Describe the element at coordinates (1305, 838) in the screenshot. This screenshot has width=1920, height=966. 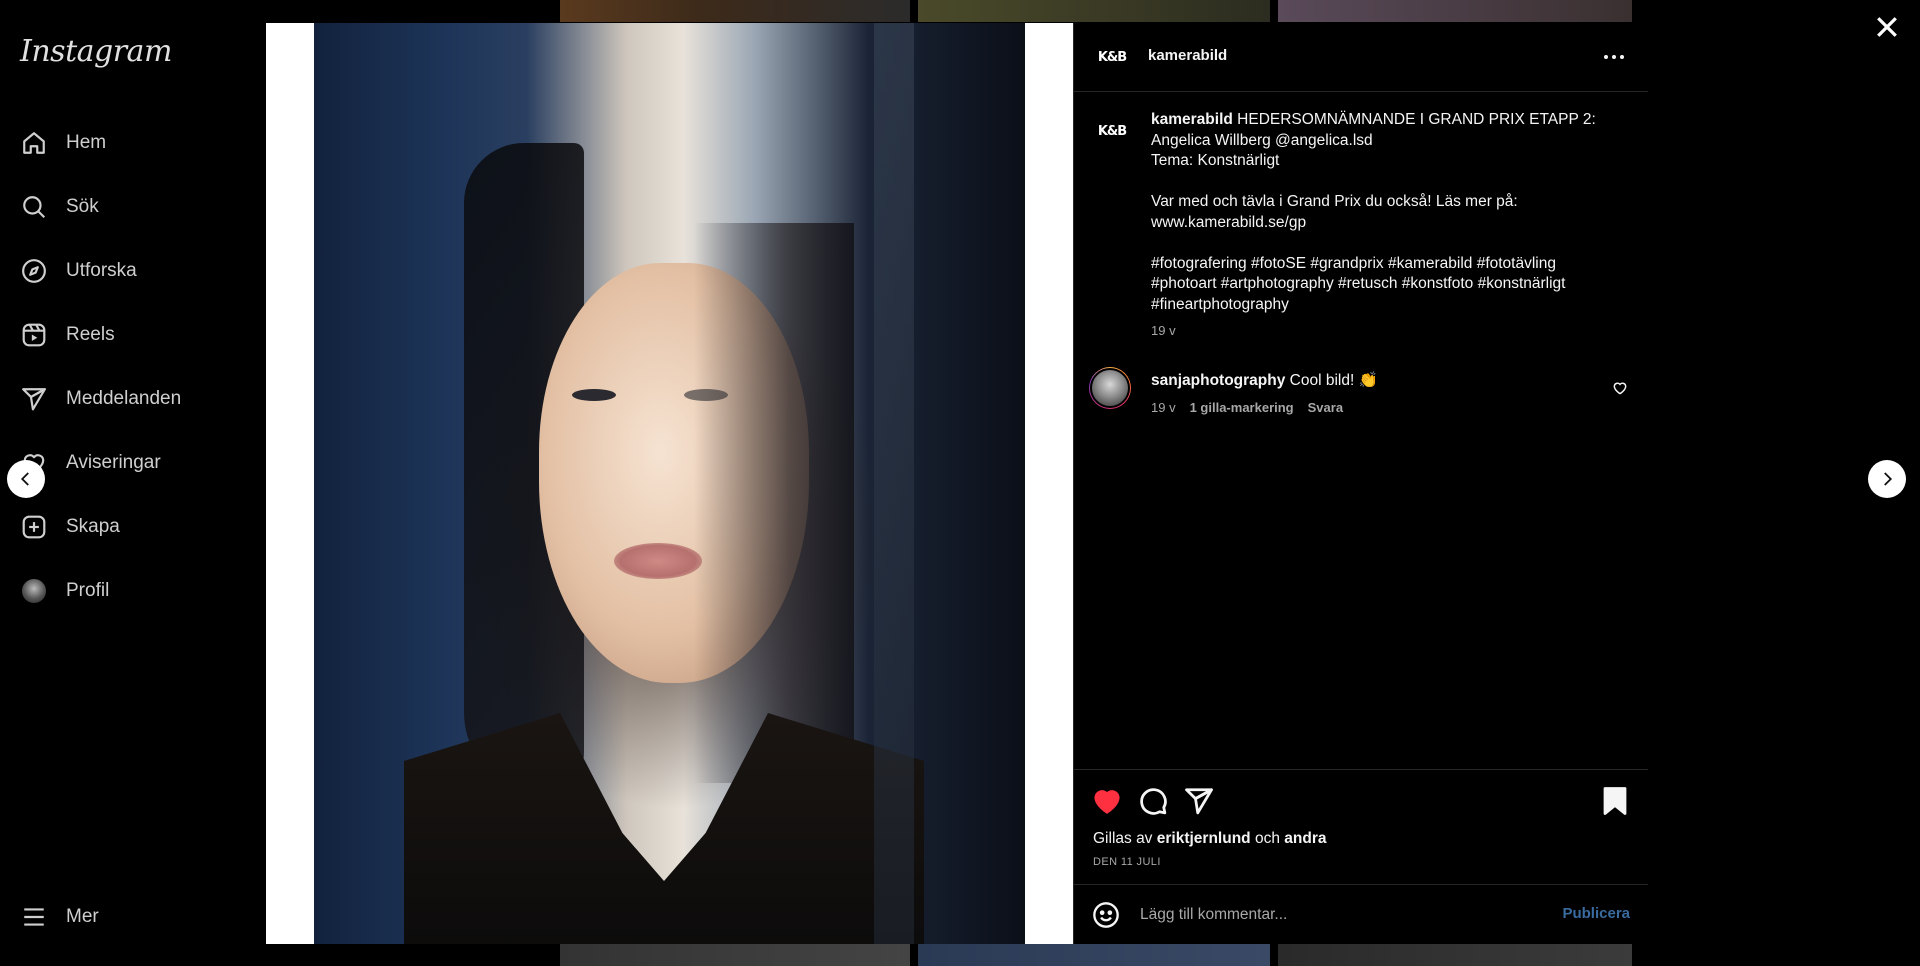
I see `liked-by-others: andra` at that location.